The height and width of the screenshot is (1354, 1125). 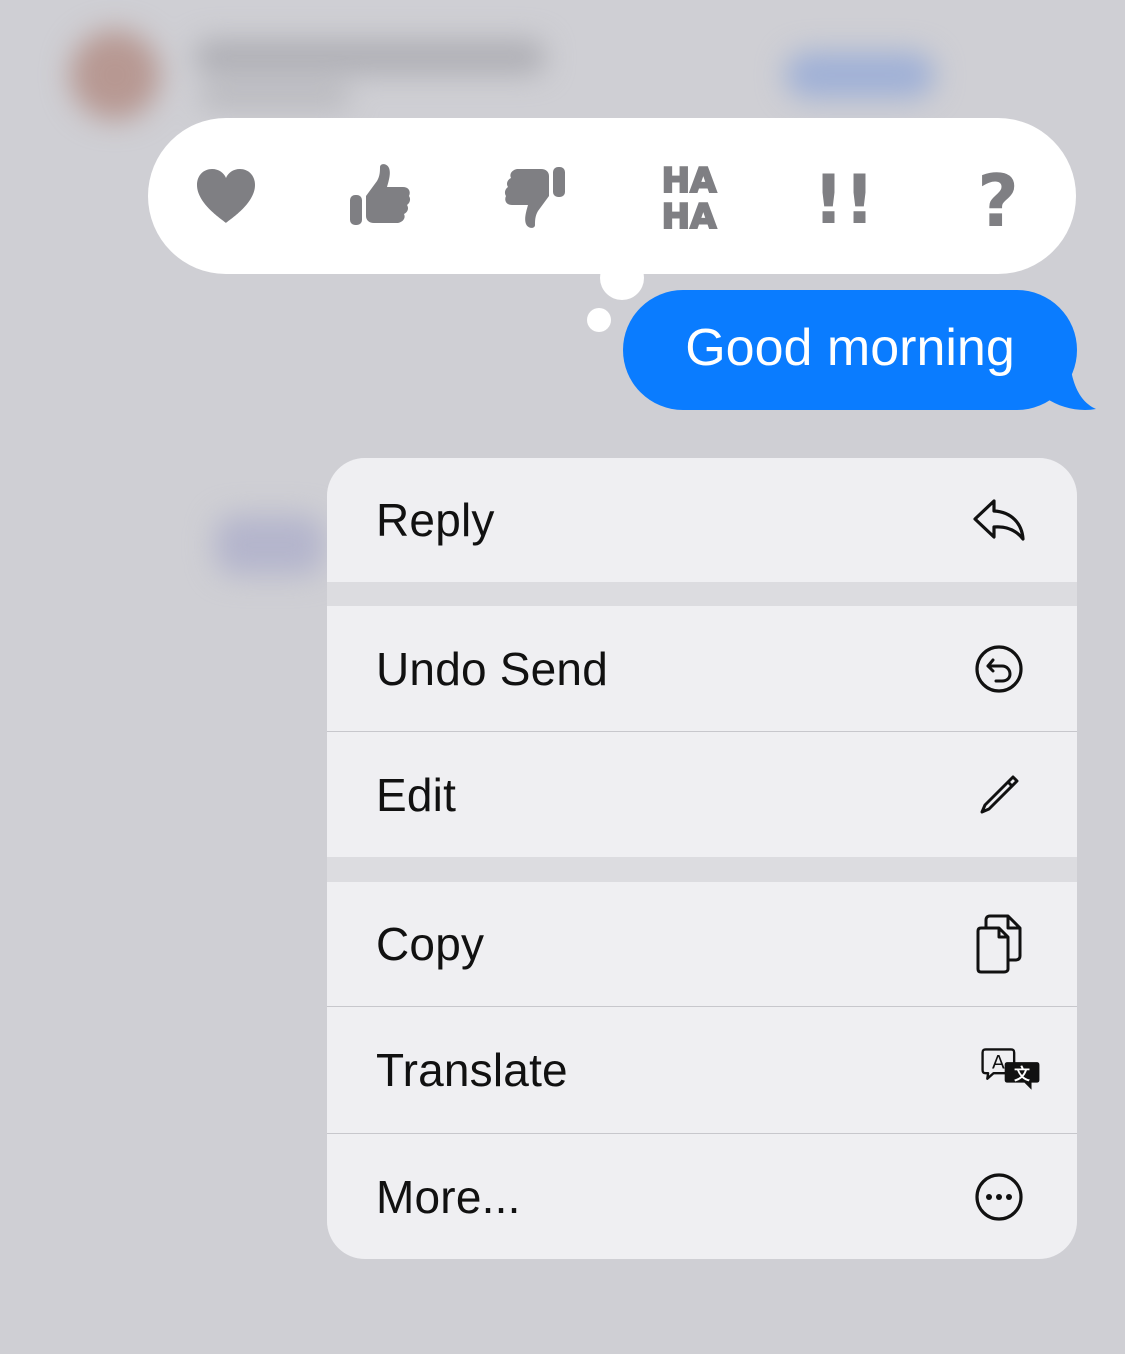 I want to click on copy-documents-icon, so click(x=999, y=944).